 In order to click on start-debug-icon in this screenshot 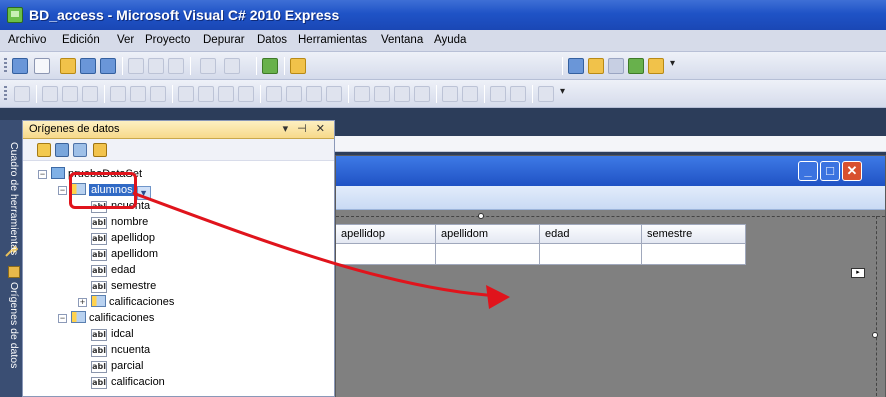, I will do `click(270, 66)`.